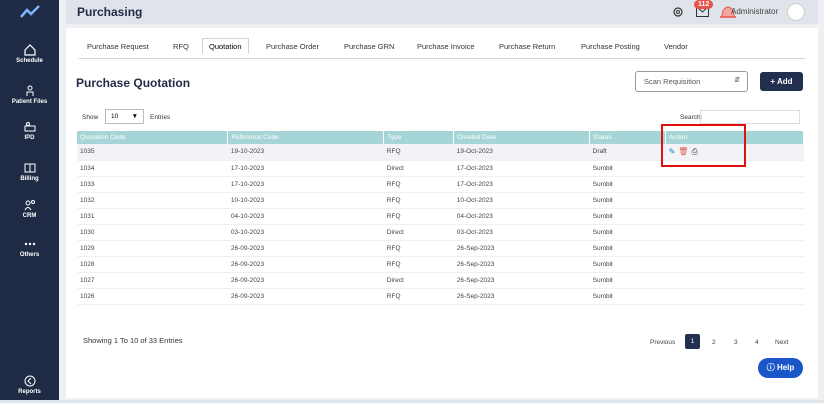  What do you see at coordinates (446, 46) in the screenshot?
I see `tab-purchase-invoice: Purchase Invoice` at bounding box center [446, 46].